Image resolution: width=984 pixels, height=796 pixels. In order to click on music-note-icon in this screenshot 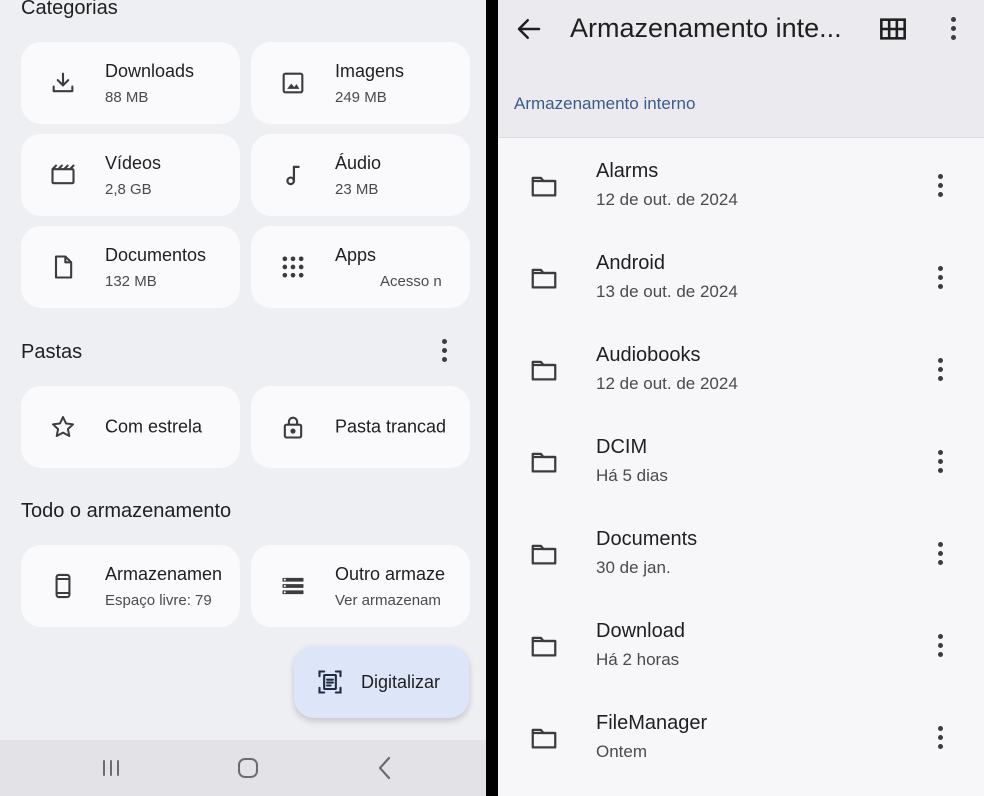, I will do `click(293, 175)`.